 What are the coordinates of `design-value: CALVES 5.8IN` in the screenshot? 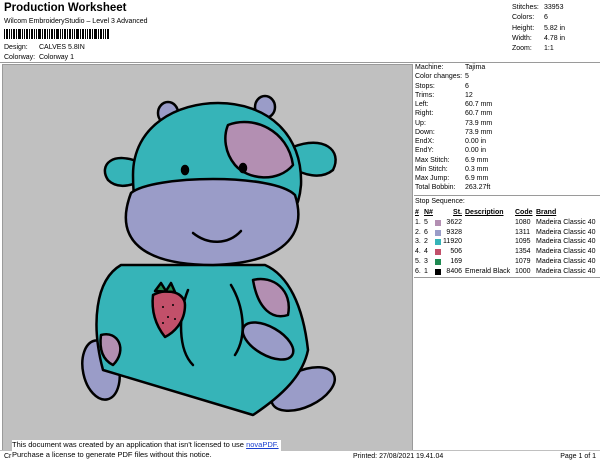 It's located at (62, 47).